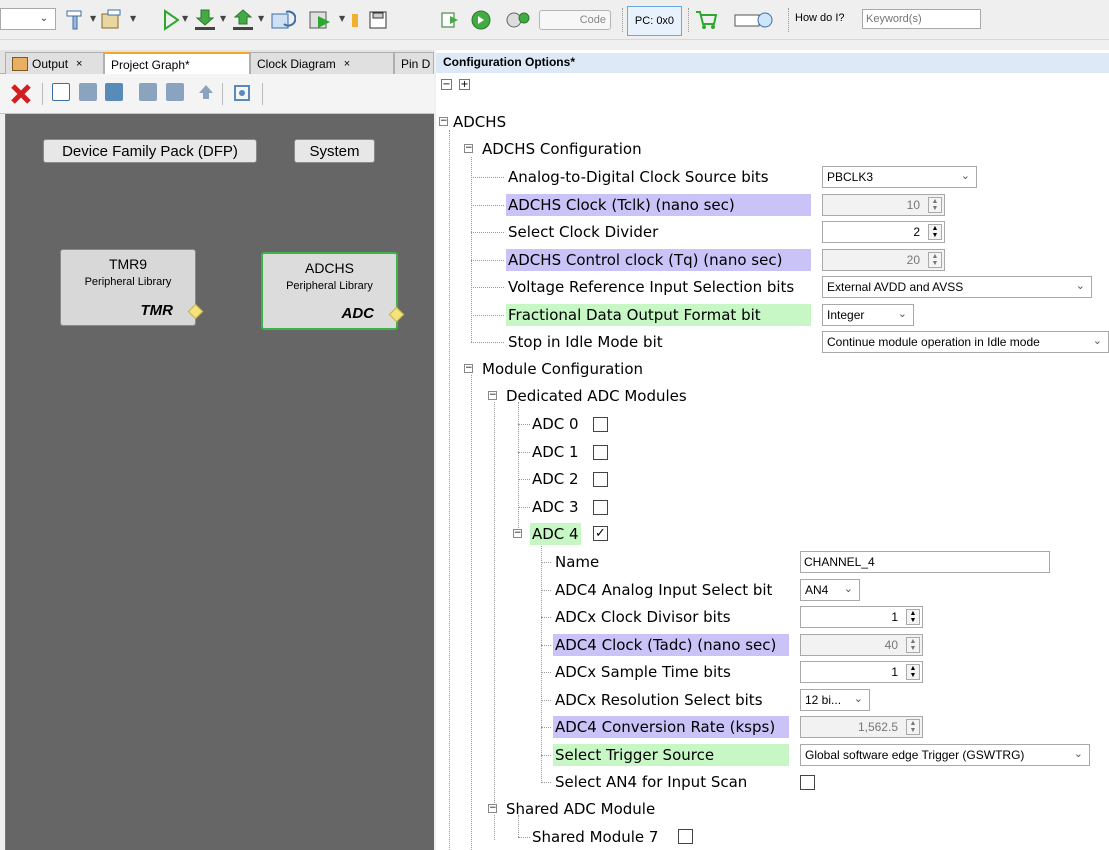 The height and width of the screenshot is (850, 1109). Describe the element at coordinates (148, 92) in the screenshot. I see `ungroup-icon` at that location.